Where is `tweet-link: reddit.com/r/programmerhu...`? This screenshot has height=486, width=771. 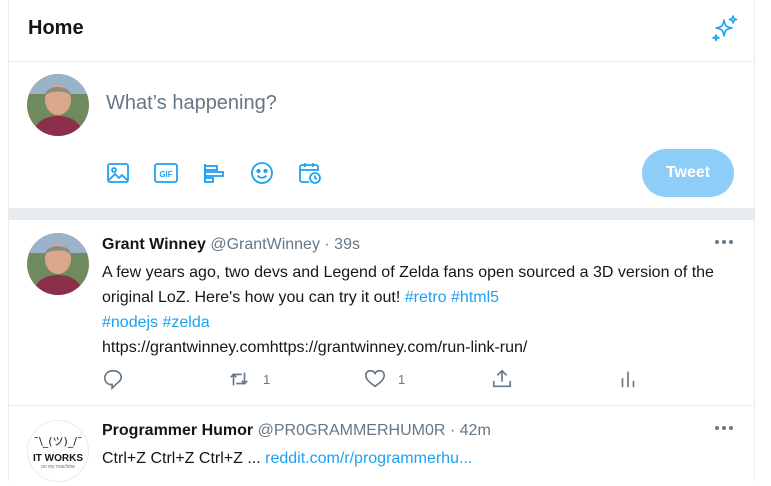
tweet-link: reddit.com/r/programmerhu... is located at coordinates (368, 458).